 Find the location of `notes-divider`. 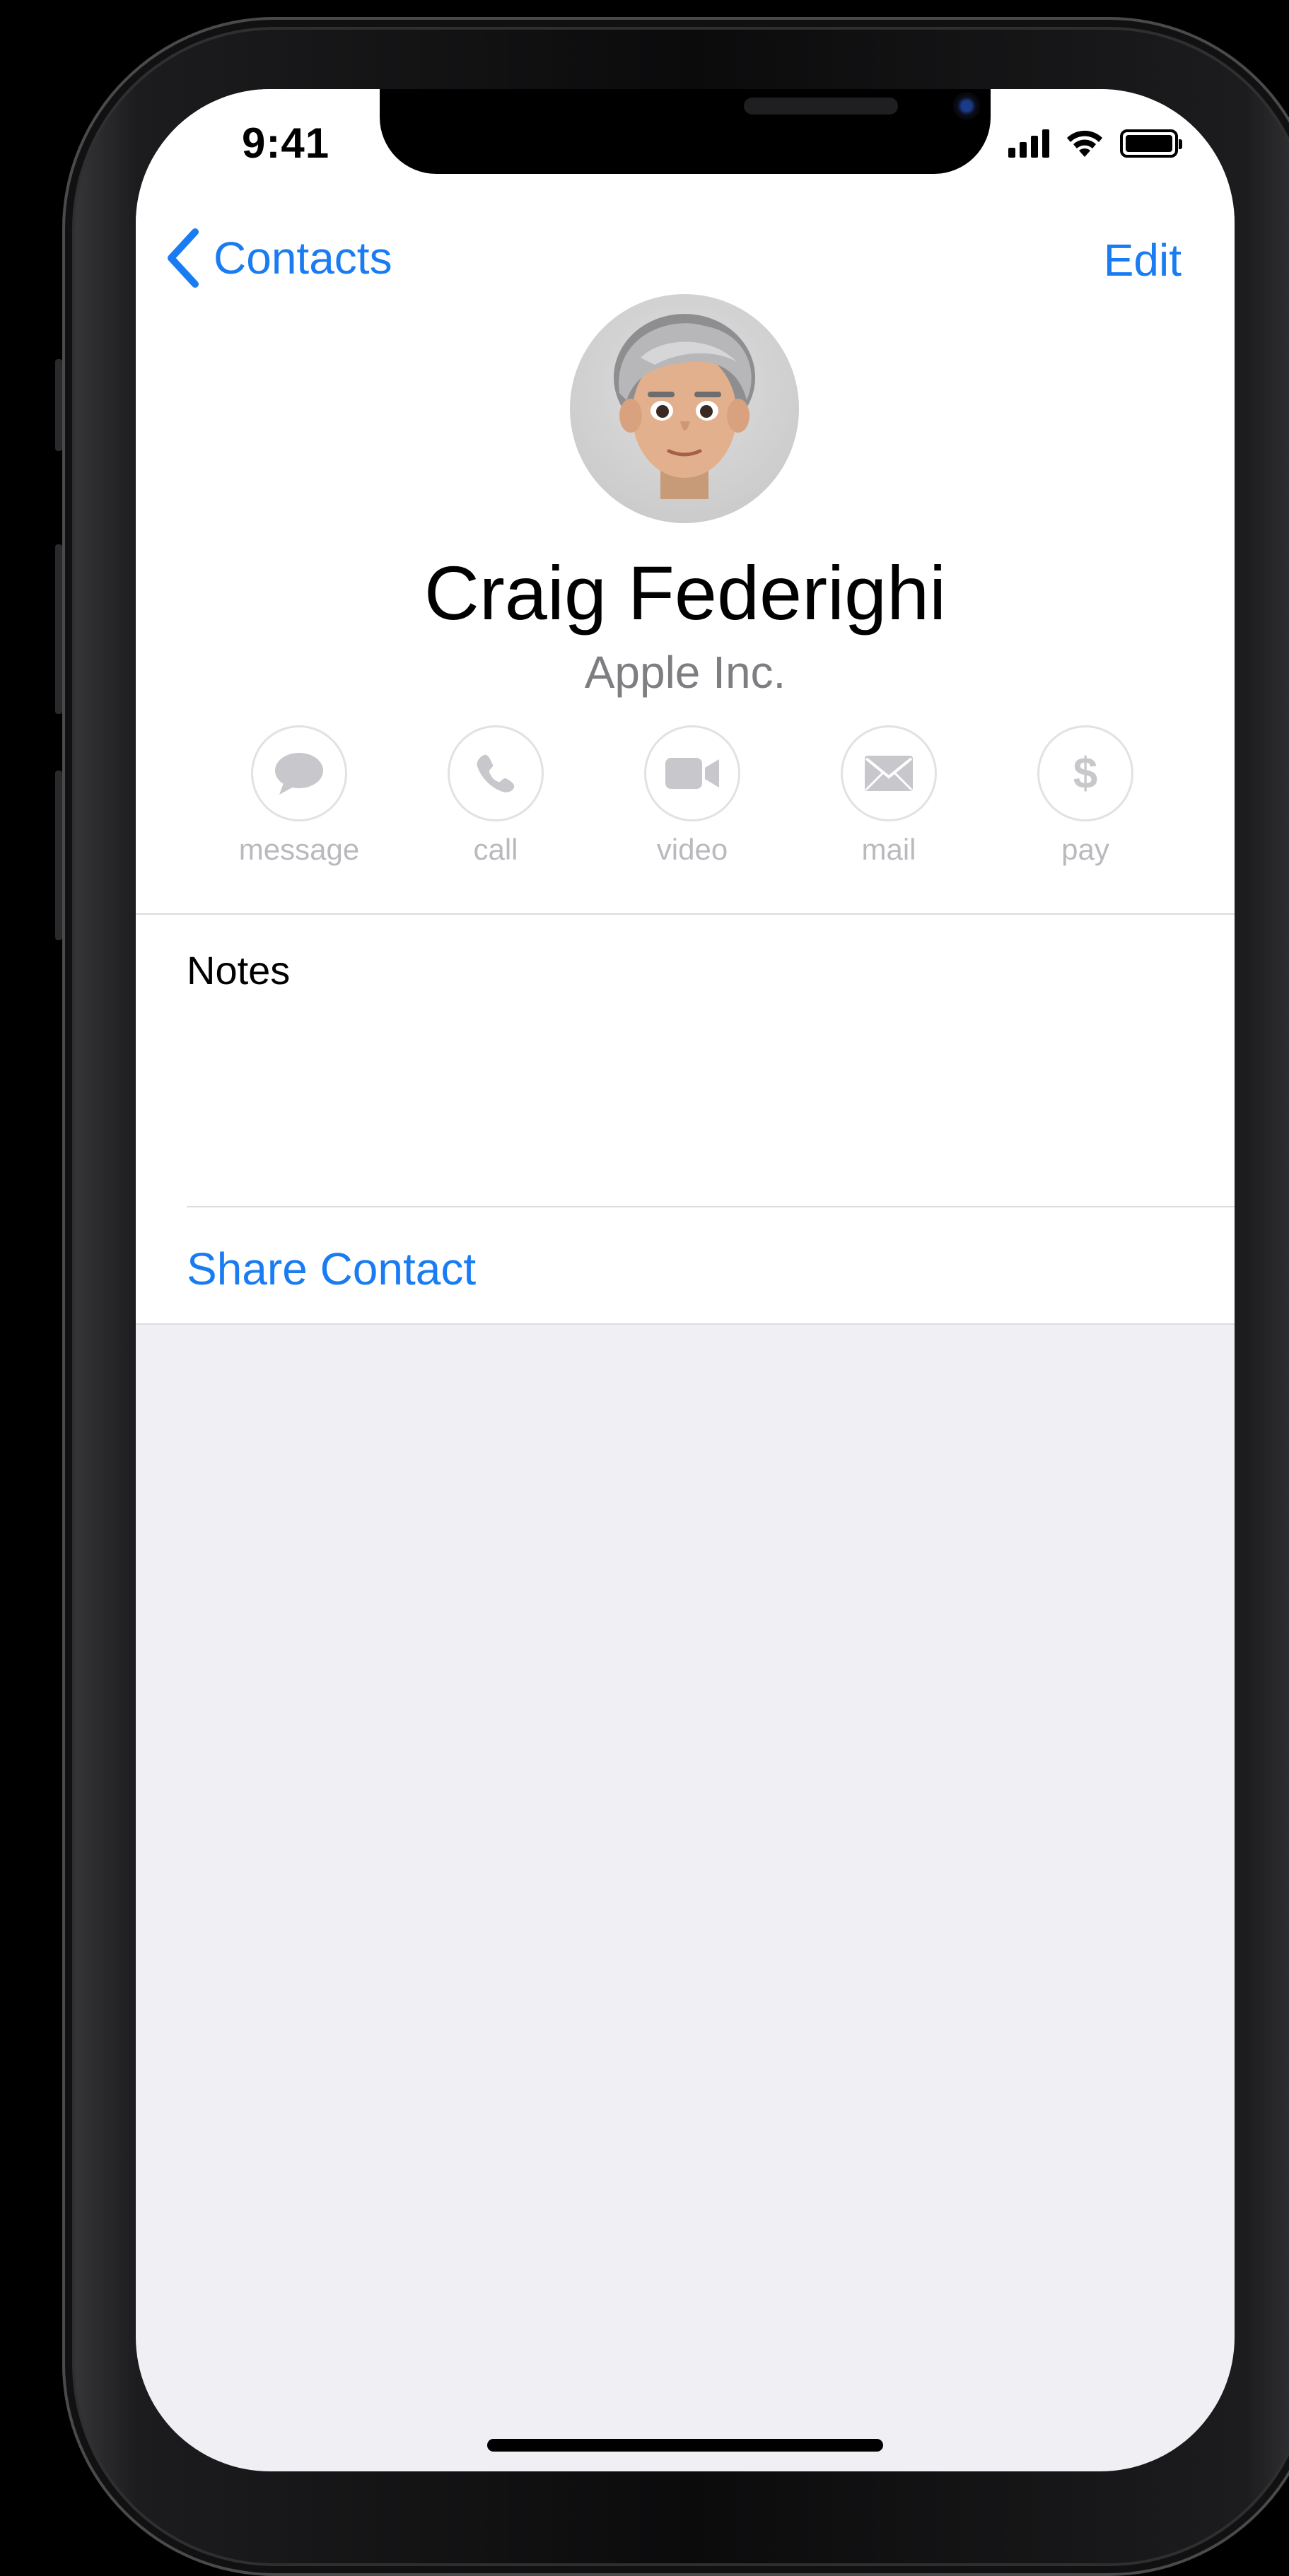

notes-divider is located at coordinates (711, 1207).